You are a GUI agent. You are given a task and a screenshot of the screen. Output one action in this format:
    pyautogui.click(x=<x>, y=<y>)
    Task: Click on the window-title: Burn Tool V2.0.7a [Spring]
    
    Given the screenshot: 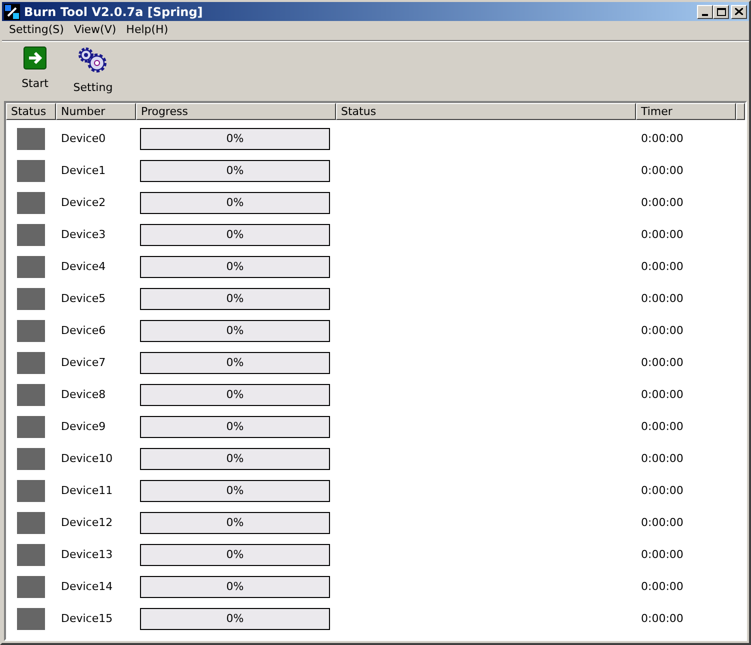 What is the action you would take?
    pyautogui.click(x=114, y=12)
    